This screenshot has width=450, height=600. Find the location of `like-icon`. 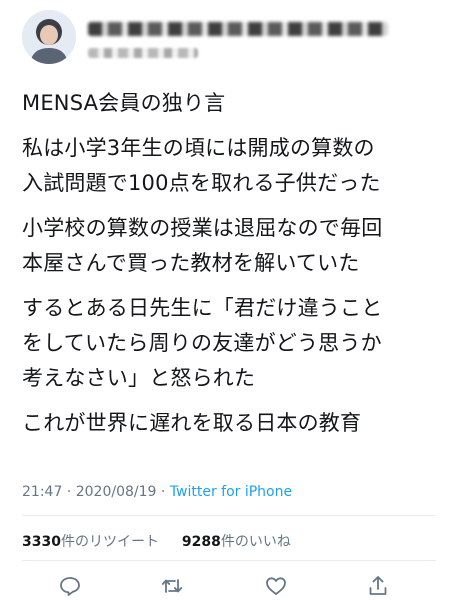

like-icon is located at coordinates (276, 586).